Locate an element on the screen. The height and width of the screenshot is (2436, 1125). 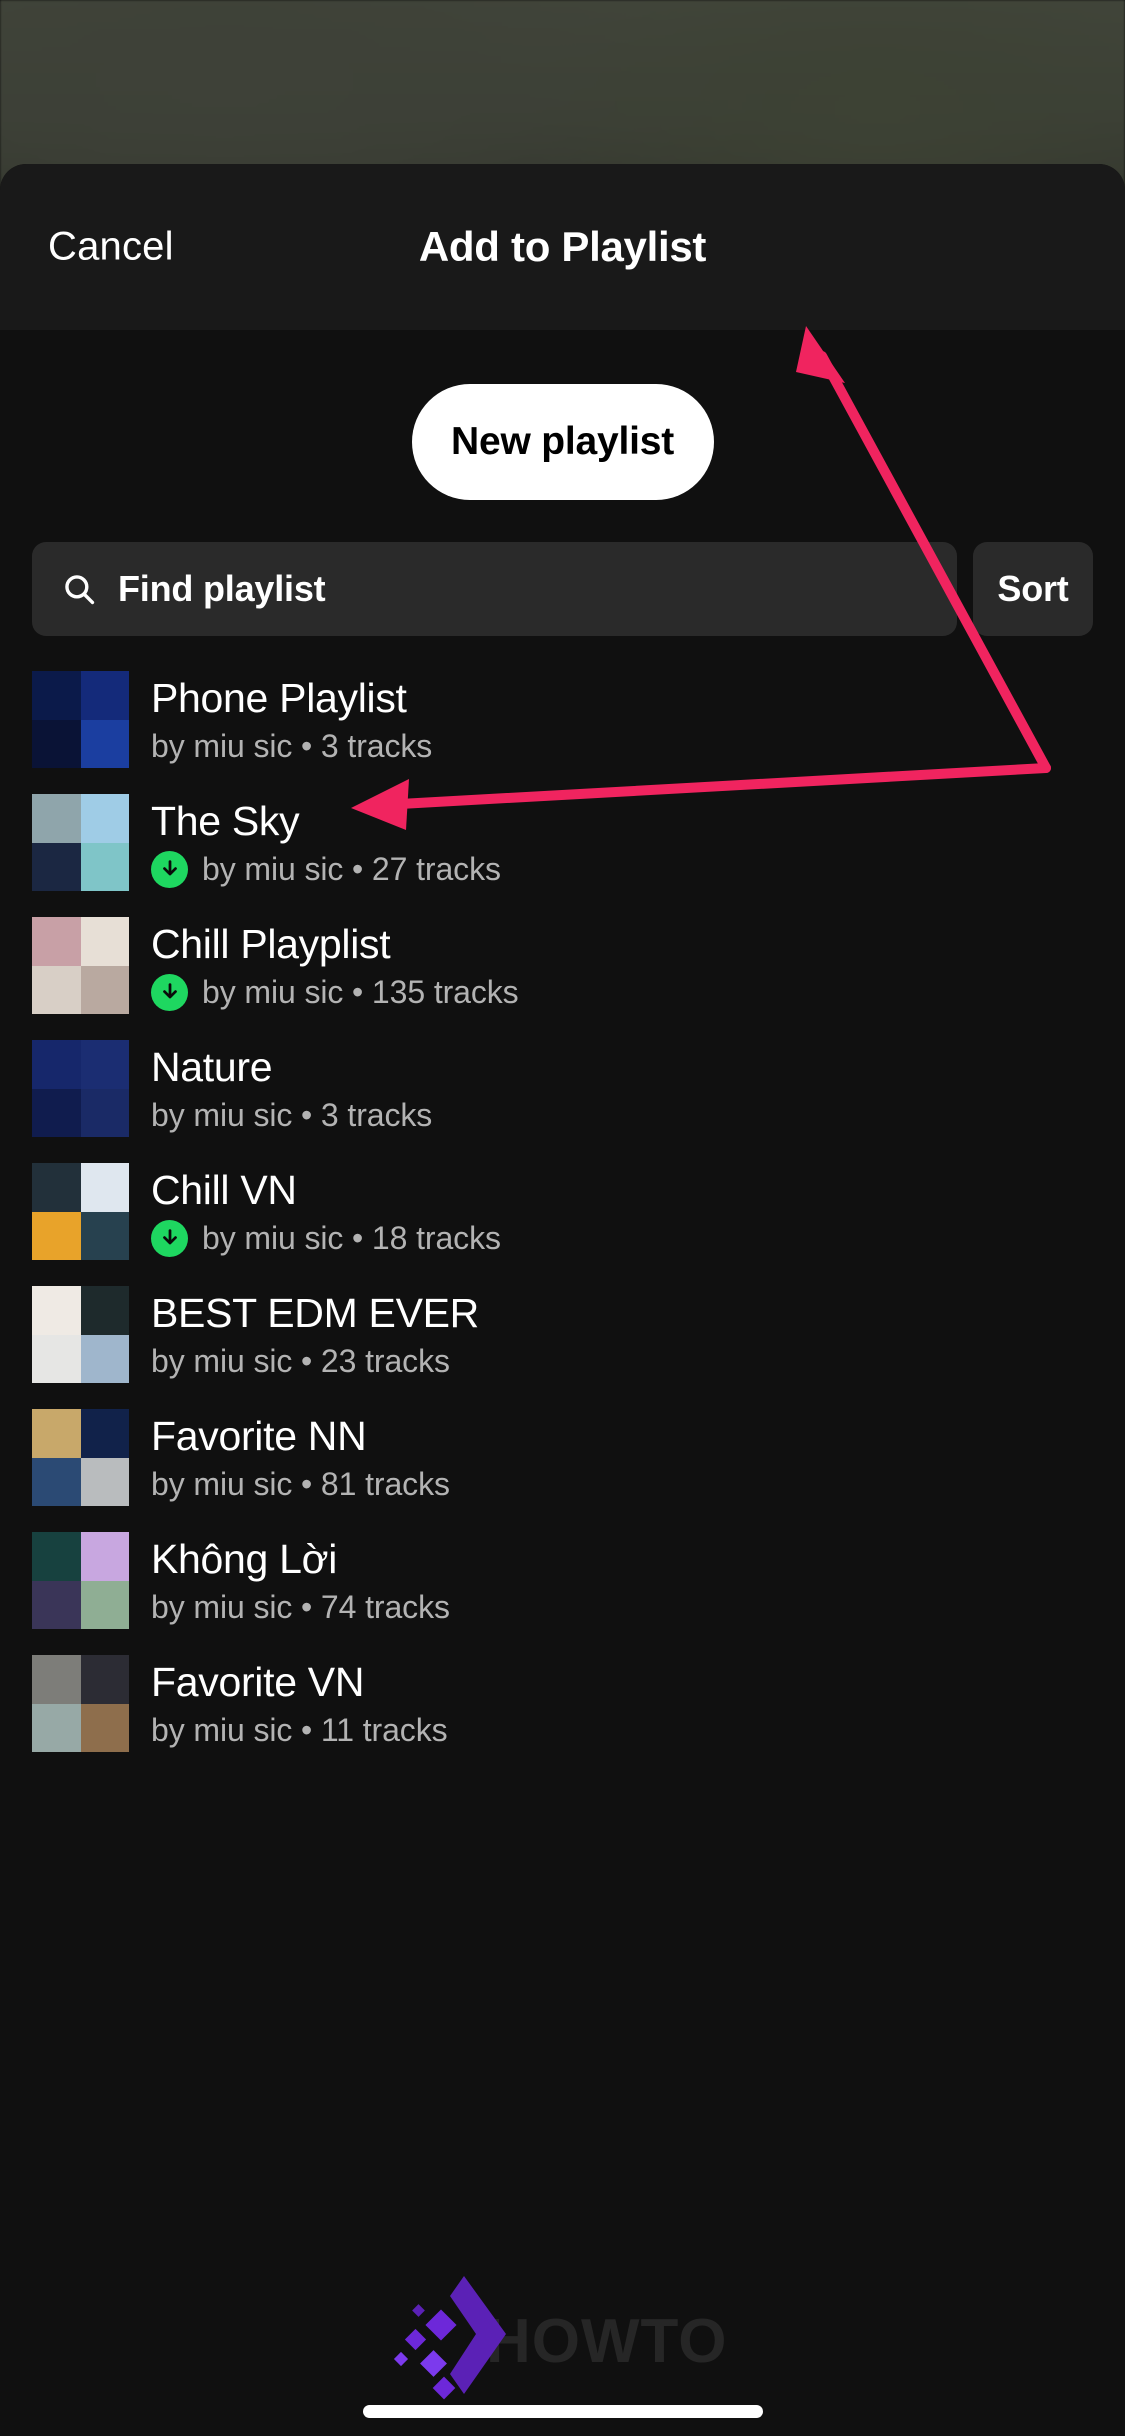
playlist-row: BEST EDM EVER by miu sic • 23 tracks is located at coordinates (562, 1334).